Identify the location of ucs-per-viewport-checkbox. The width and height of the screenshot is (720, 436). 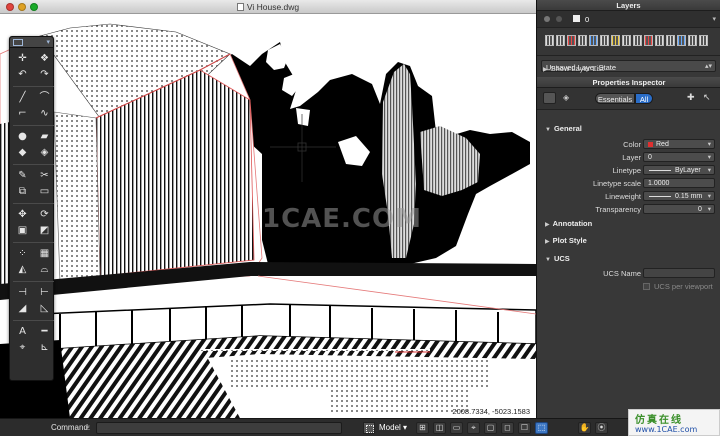
(646, 286).